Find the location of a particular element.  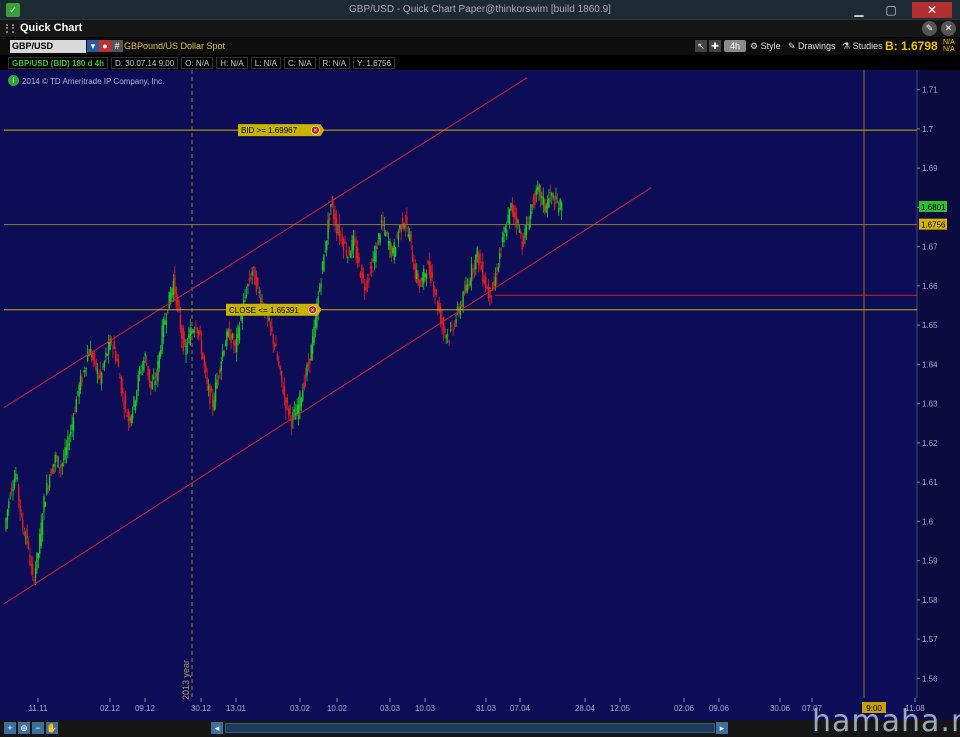

scroll-right-icon: ▸ is located at coordinates (722, 728).